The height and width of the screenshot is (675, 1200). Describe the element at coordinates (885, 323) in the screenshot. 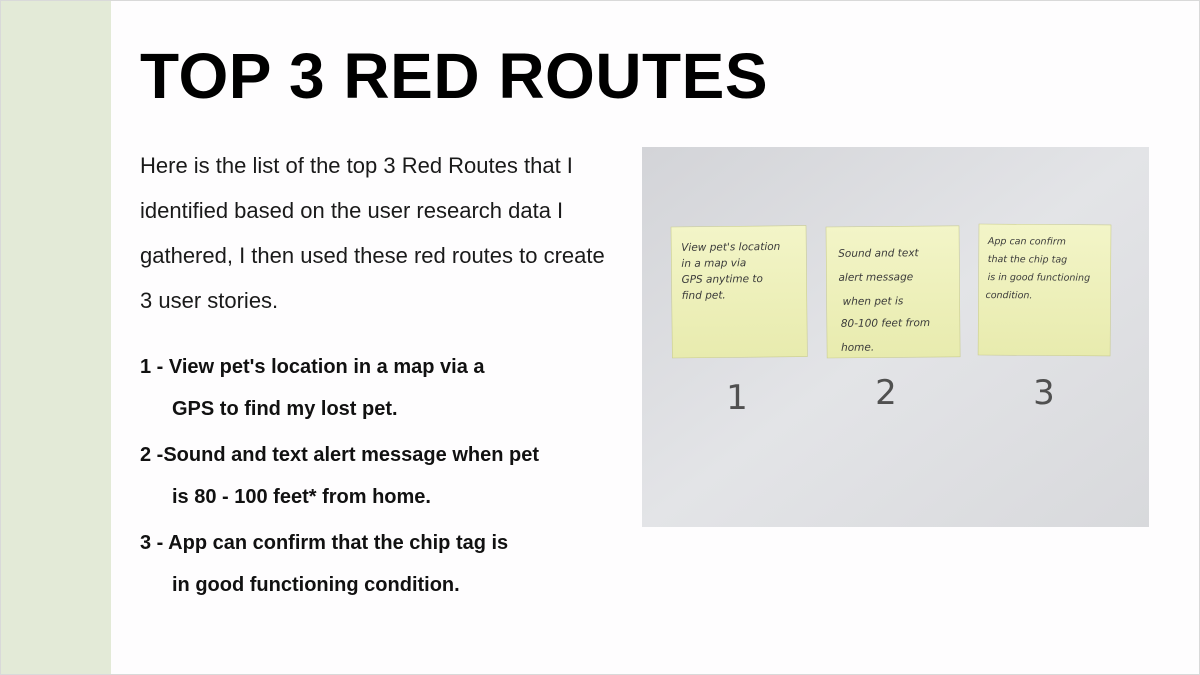

I see `note-2-line-4: 80-100 feet from` at that location.